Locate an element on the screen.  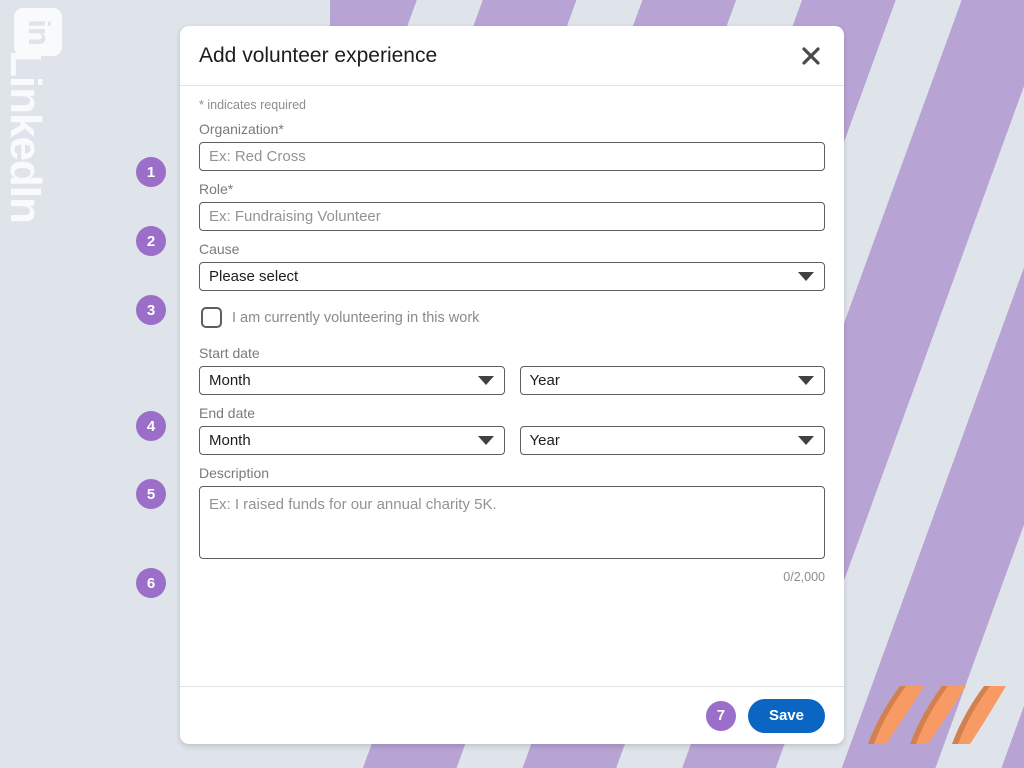
end-date-label: End date is located at coordinates (227, 413).